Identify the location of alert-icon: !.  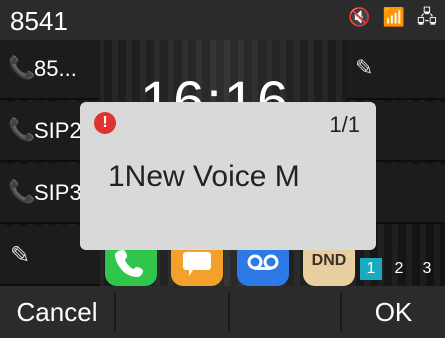
(105, 123).